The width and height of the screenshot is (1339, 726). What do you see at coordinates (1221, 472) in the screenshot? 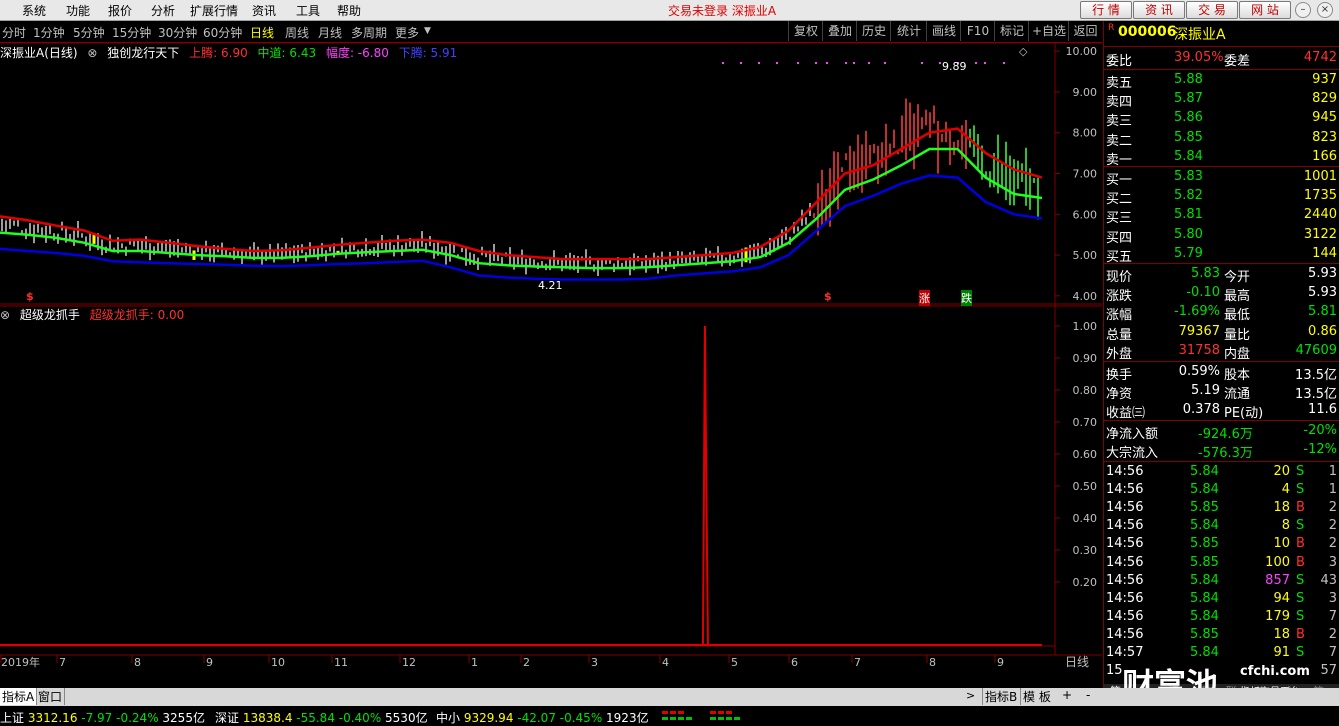
I see `tick-row: 14:56 5.84 20 S 1` at bounding box center [1221, 472].